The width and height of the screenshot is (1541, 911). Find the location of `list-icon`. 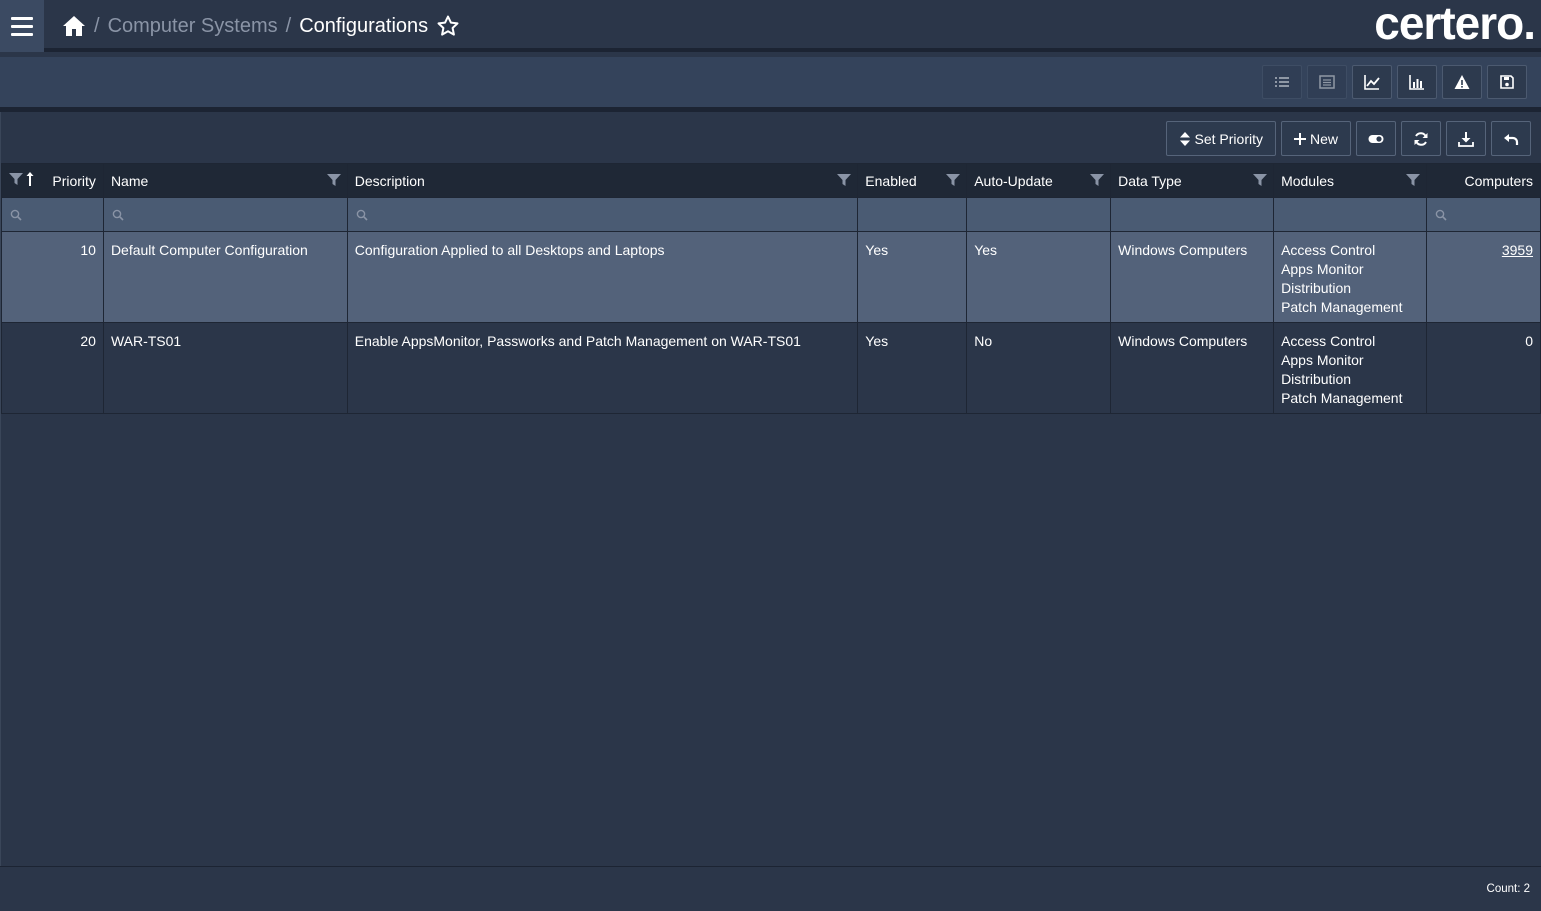

list-icon is located at coordinates (1282, 82).